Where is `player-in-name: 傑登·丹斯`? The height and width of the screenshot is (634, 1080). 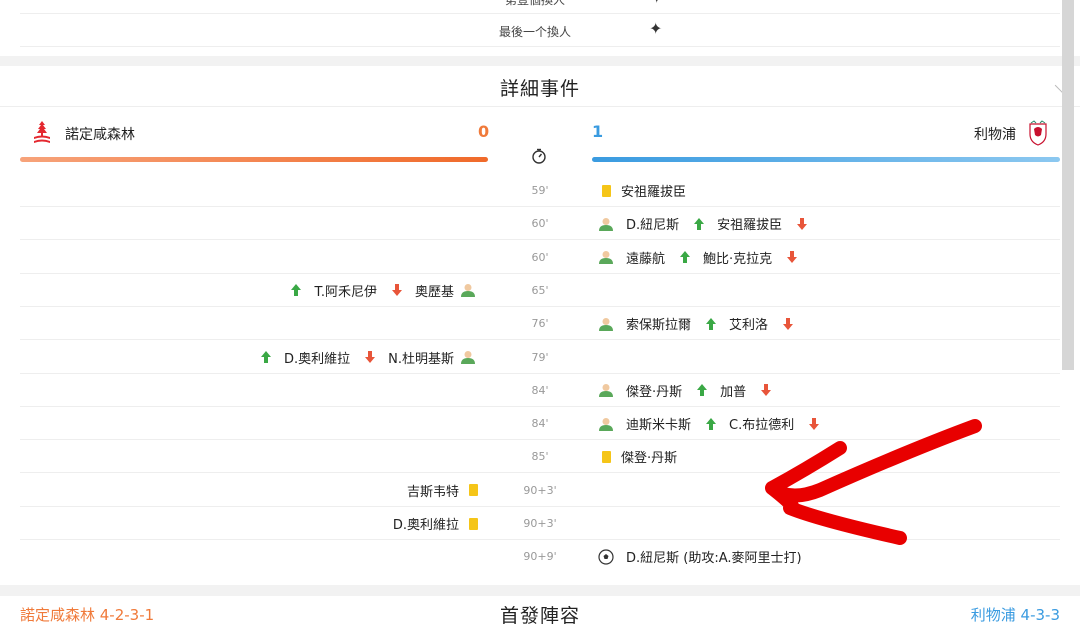
player-in-name: 傑登·丹斯 is located at coordinates (654, 390).